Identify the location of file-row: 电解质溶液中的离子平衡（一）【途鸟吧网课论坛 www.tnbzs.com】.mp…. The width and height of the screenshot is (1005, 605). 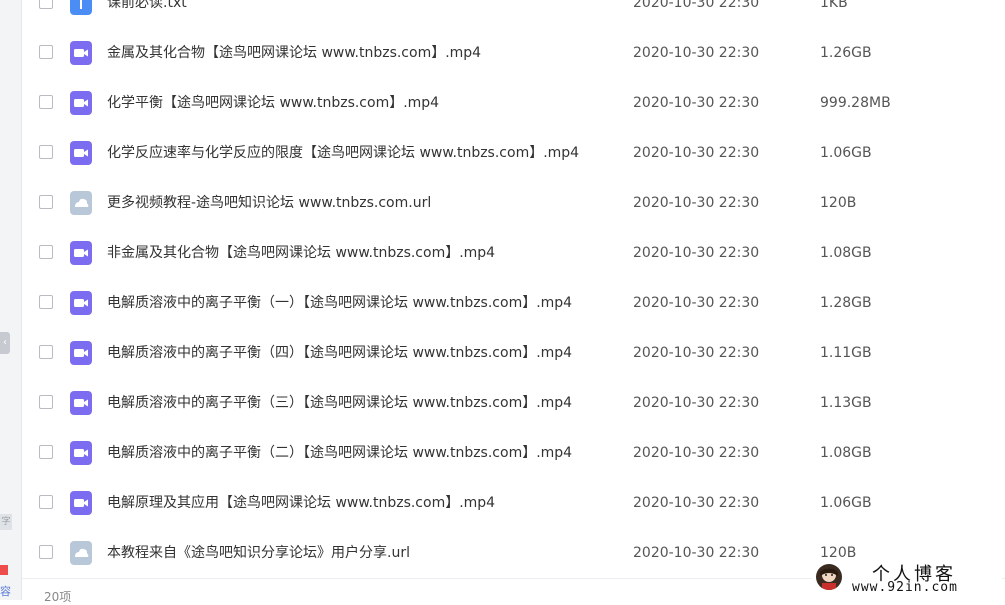
(513, 303).